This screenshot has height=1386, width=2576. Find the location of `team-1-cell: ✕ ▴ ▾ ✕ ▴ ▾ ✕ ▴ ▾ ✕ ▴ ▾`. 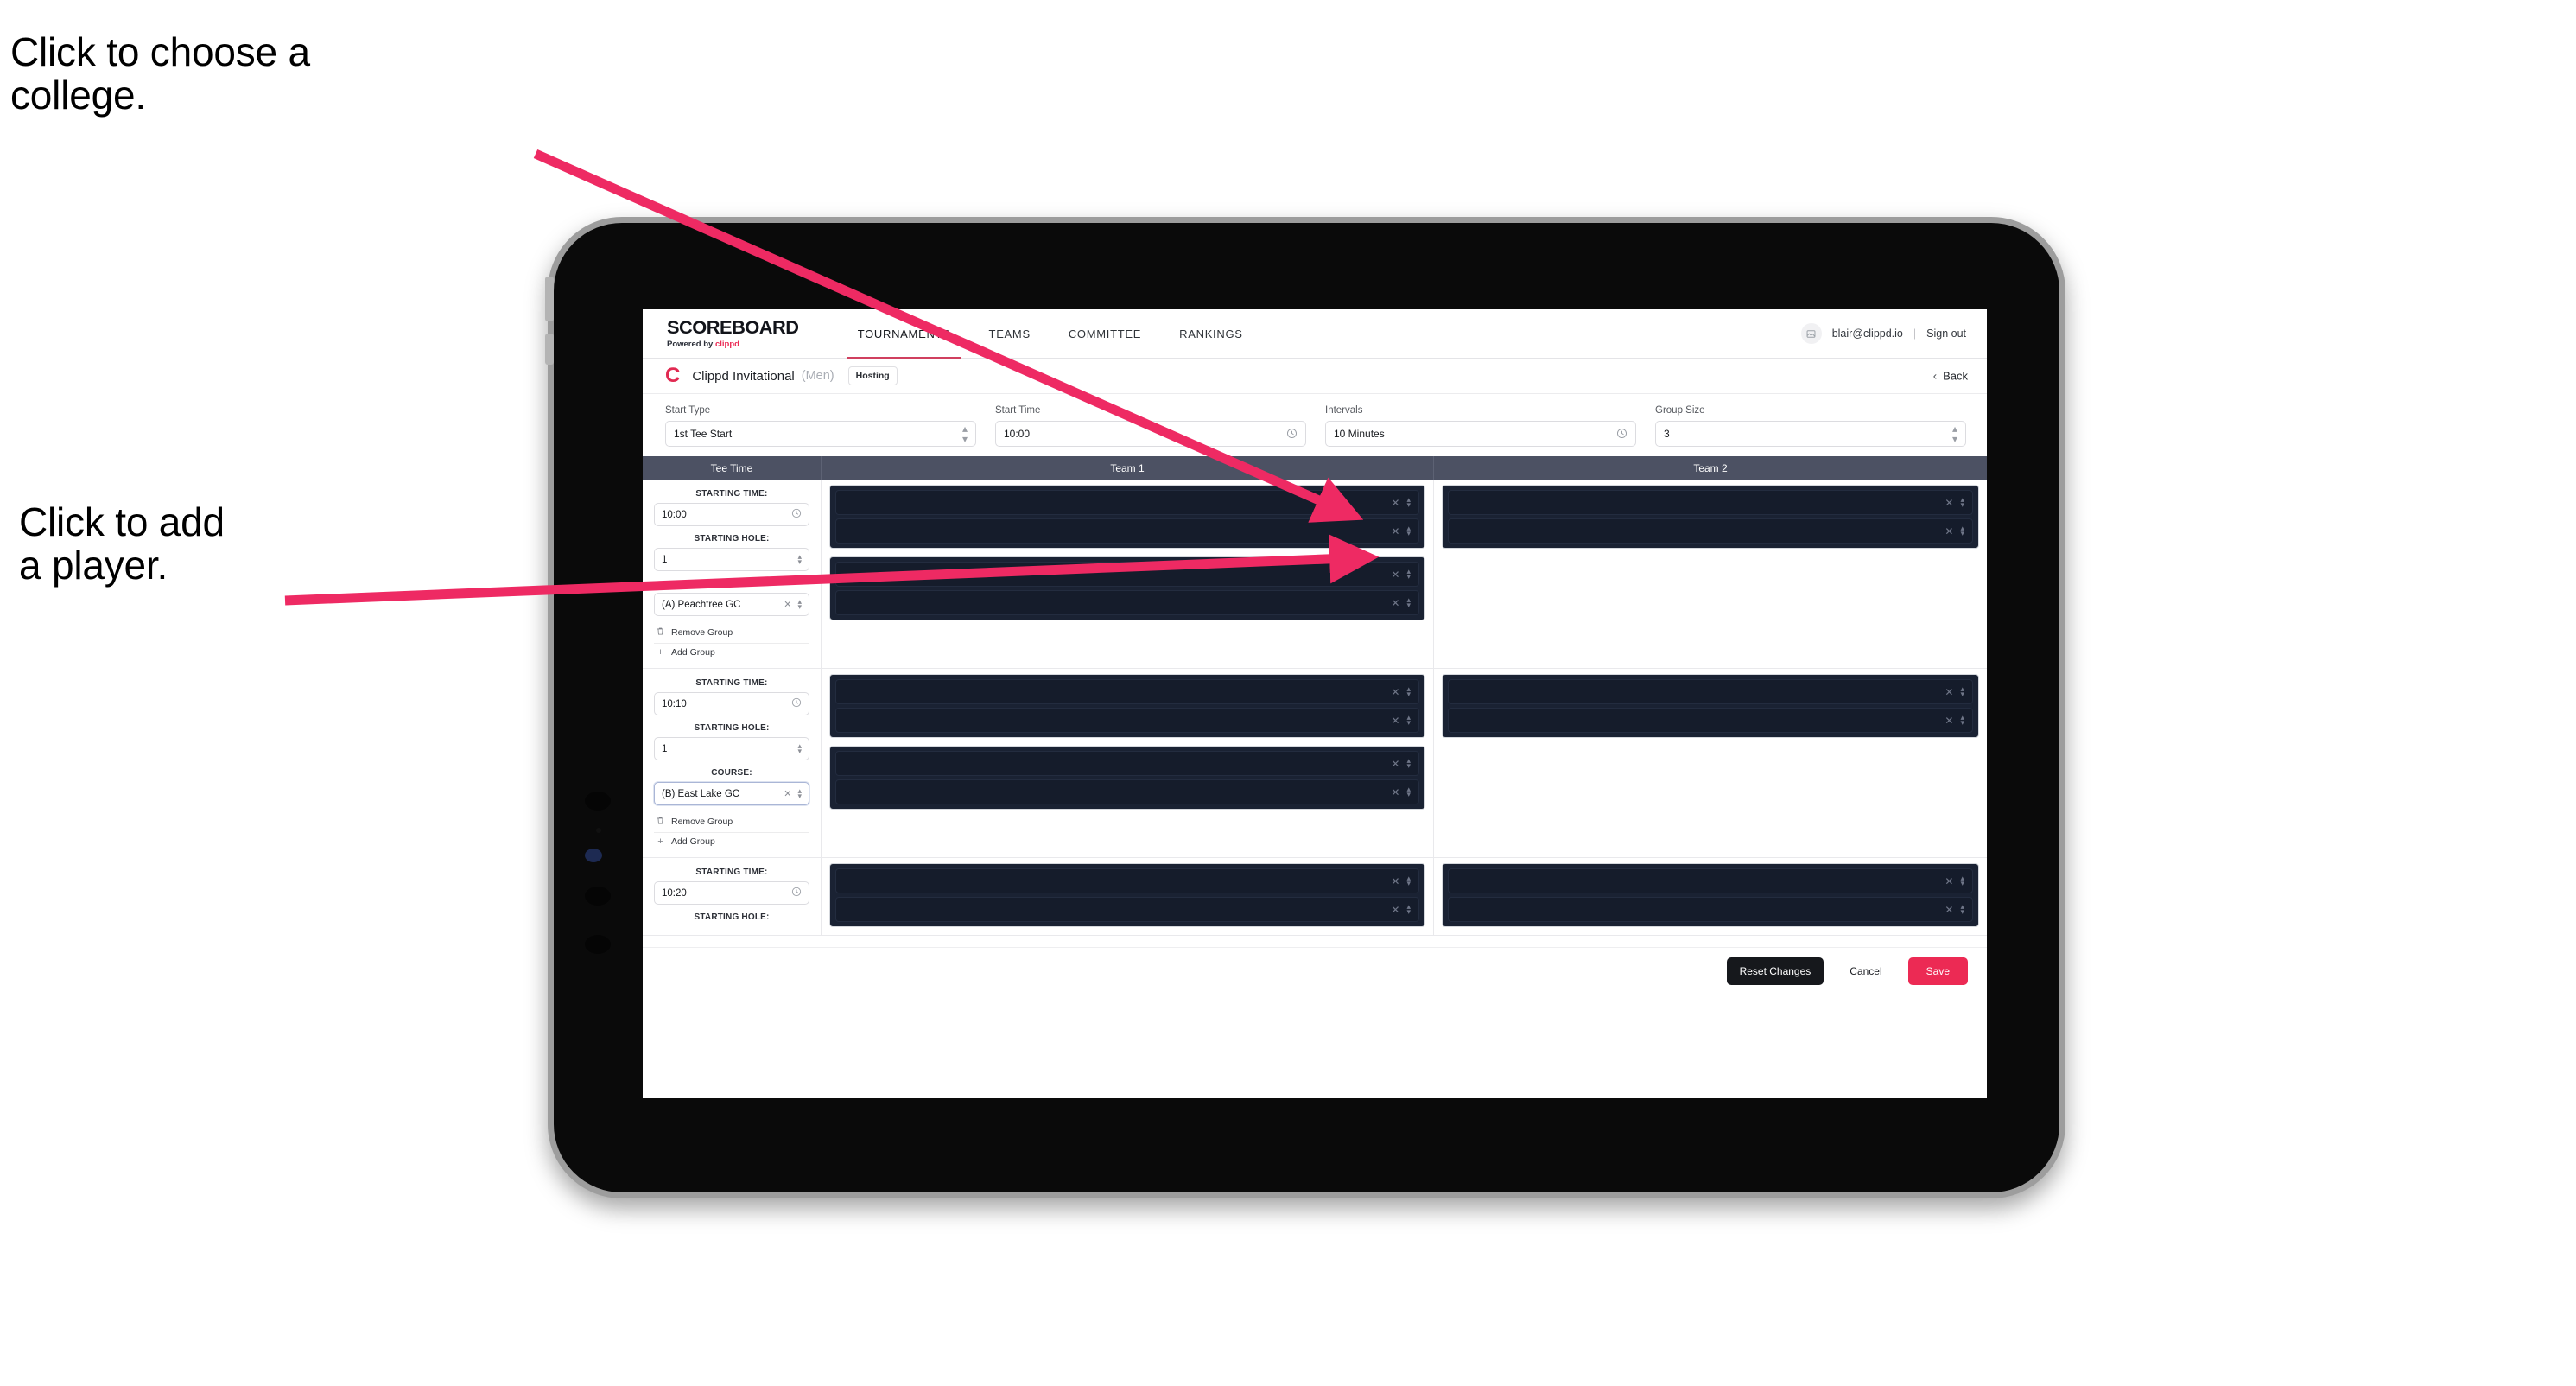

team-1-cell: ✕ ▴ ▾ ✕ ▴ ▾ ✕ ▴ ▾ ✕ ▴ ▾ is located at coordinates (1128, 574).